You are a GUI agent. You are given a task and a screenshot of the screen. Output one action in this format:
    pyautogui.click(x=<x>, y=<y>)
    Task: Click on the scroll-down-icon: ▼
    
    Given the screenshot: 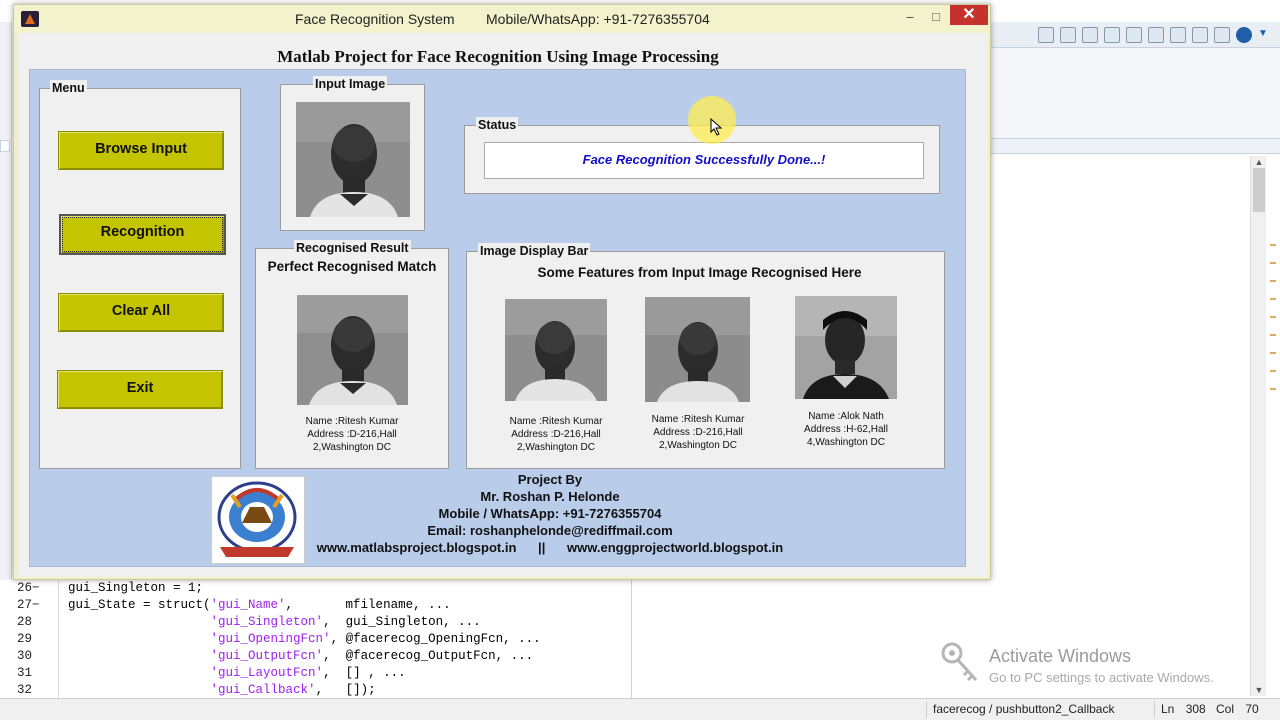 What is the action you would take?
    pyautogui.click(x=1259, y=690)
    